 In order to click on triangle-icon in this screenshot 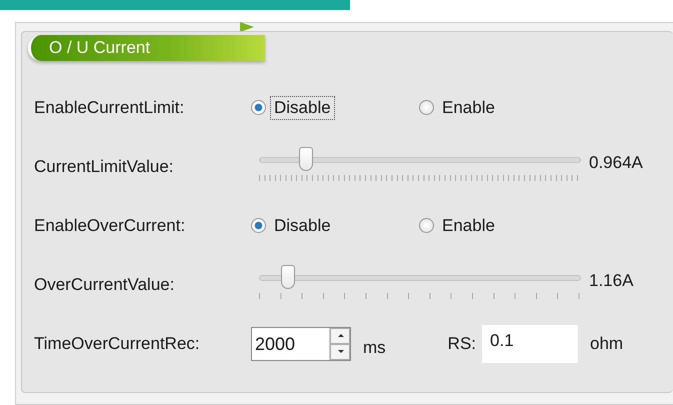, I will do `click(247, 27)`.